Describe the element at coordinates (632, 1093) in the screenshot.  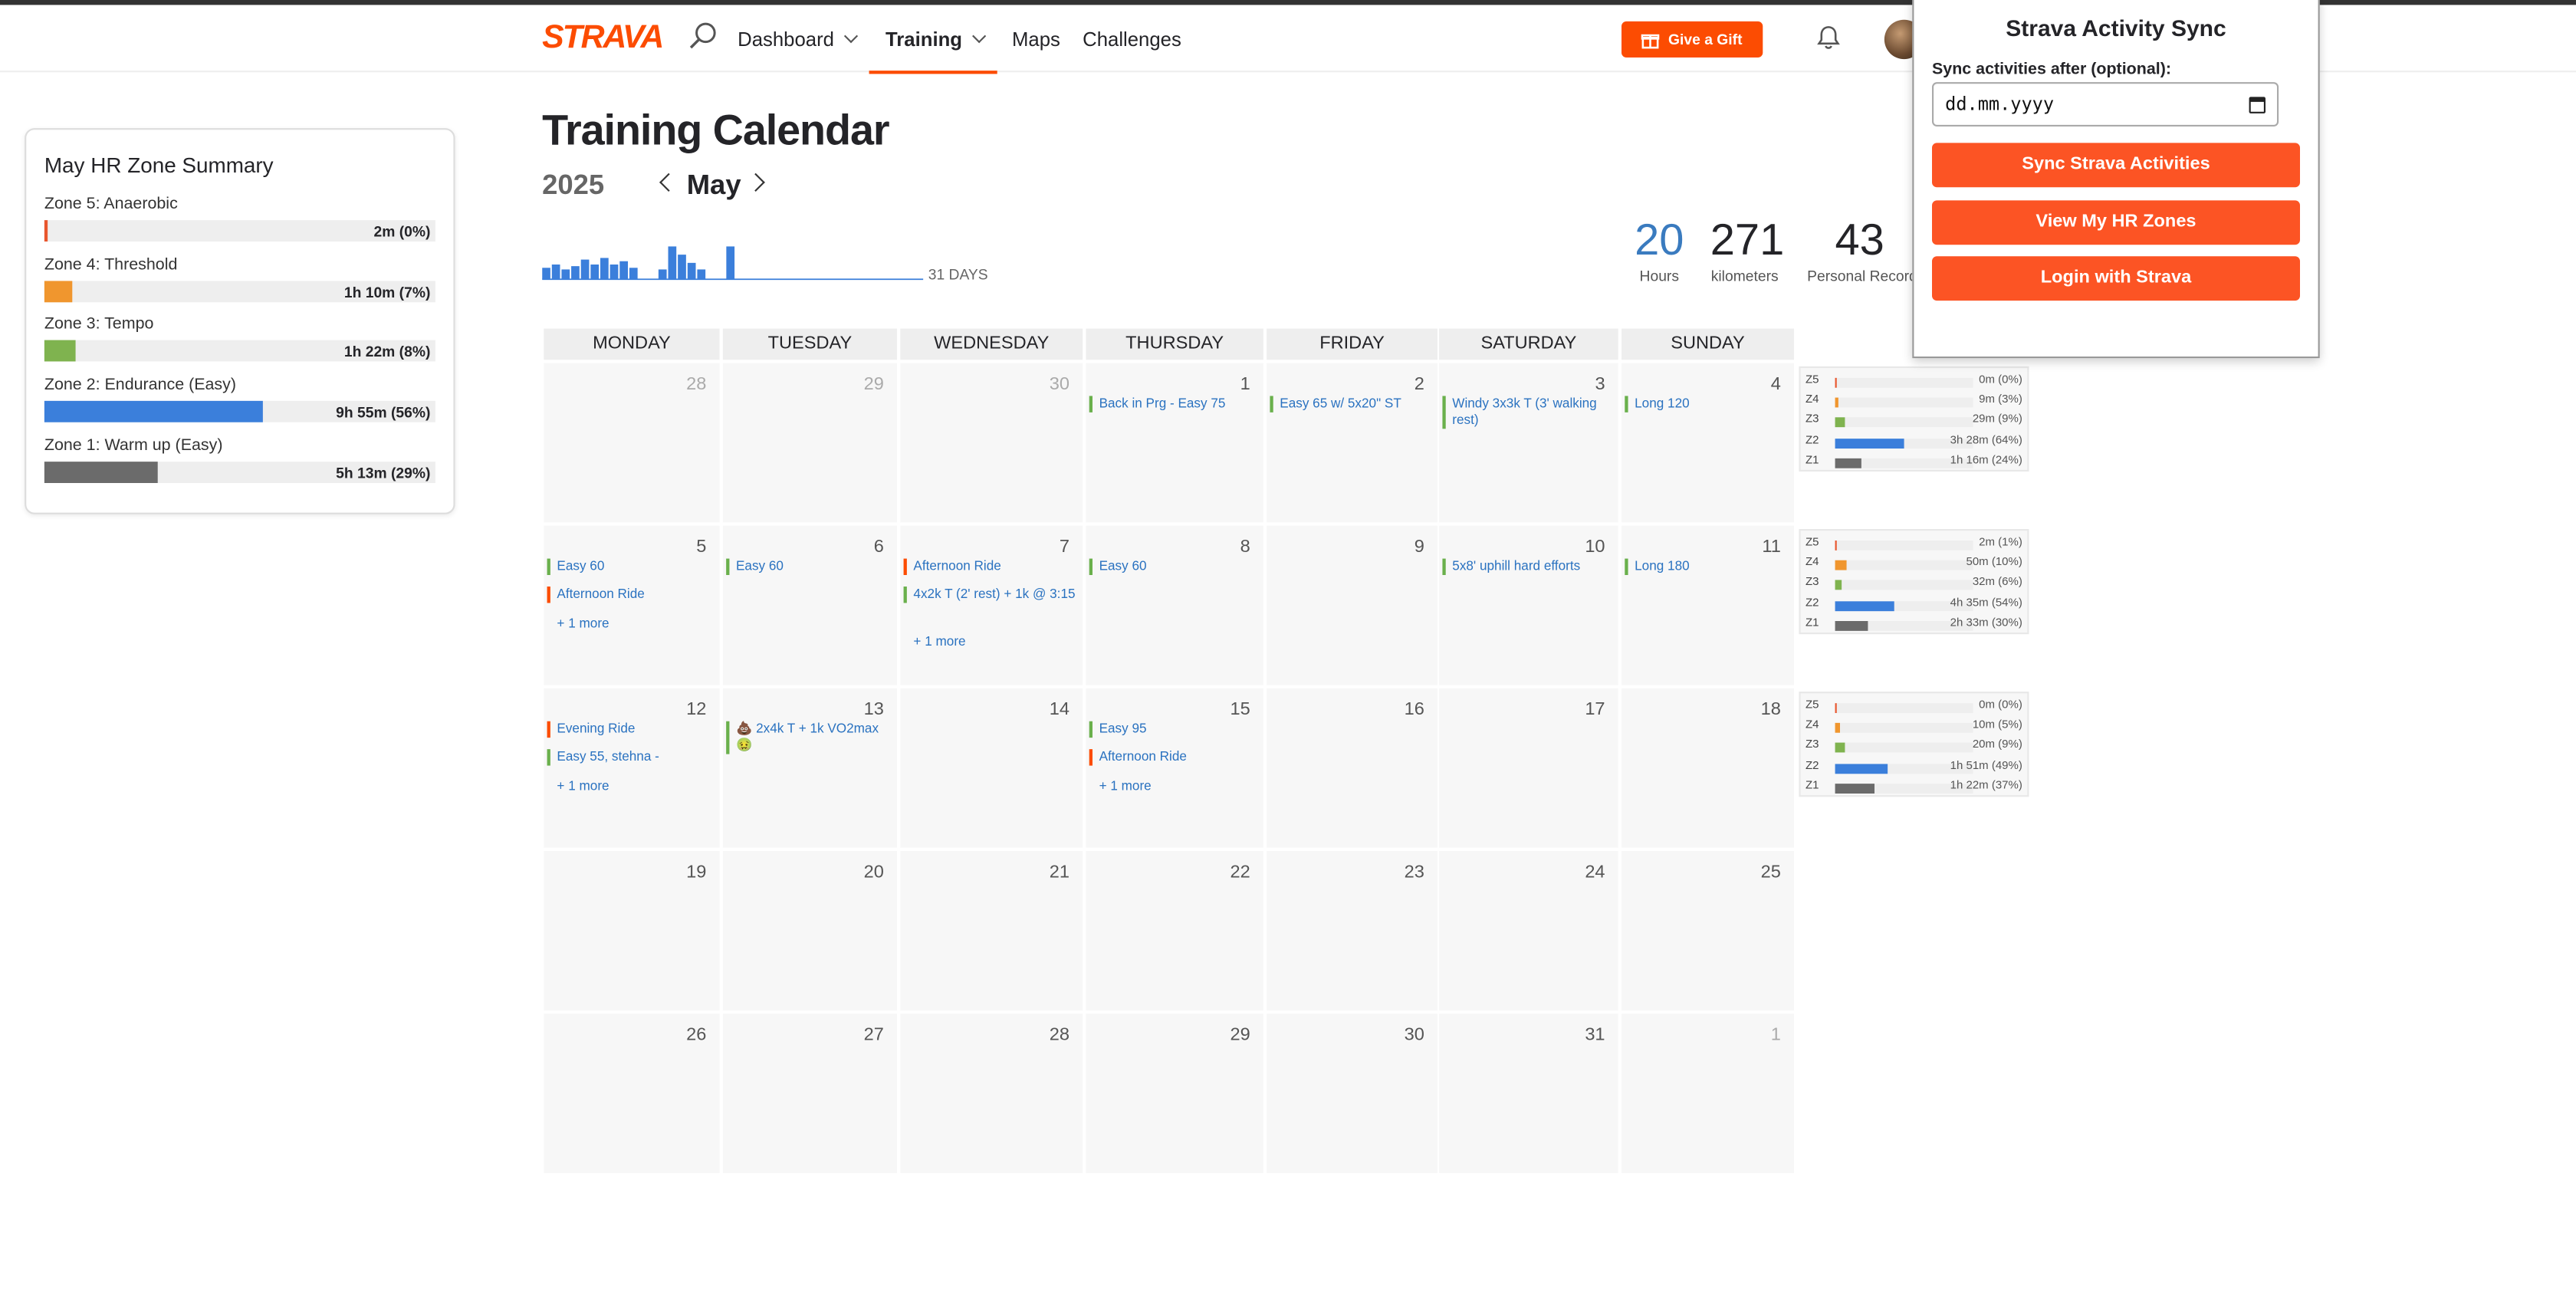
I see `day-cell: 26` at that location.